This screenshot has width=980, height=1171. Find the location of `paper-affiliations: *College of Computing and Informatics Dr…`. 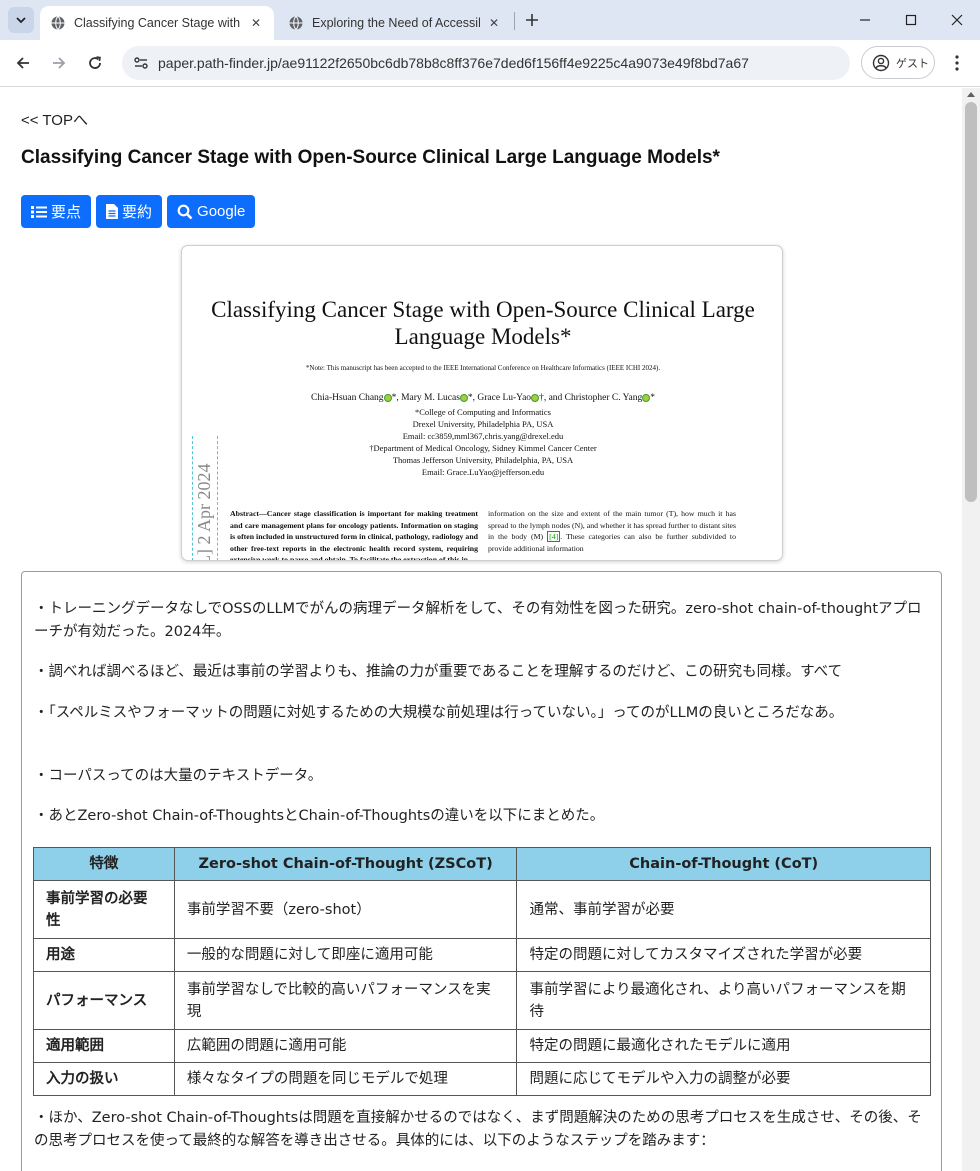

paper-affiliations: *College of Computing and Informatics Dr… is located at coordinates (482, 442).